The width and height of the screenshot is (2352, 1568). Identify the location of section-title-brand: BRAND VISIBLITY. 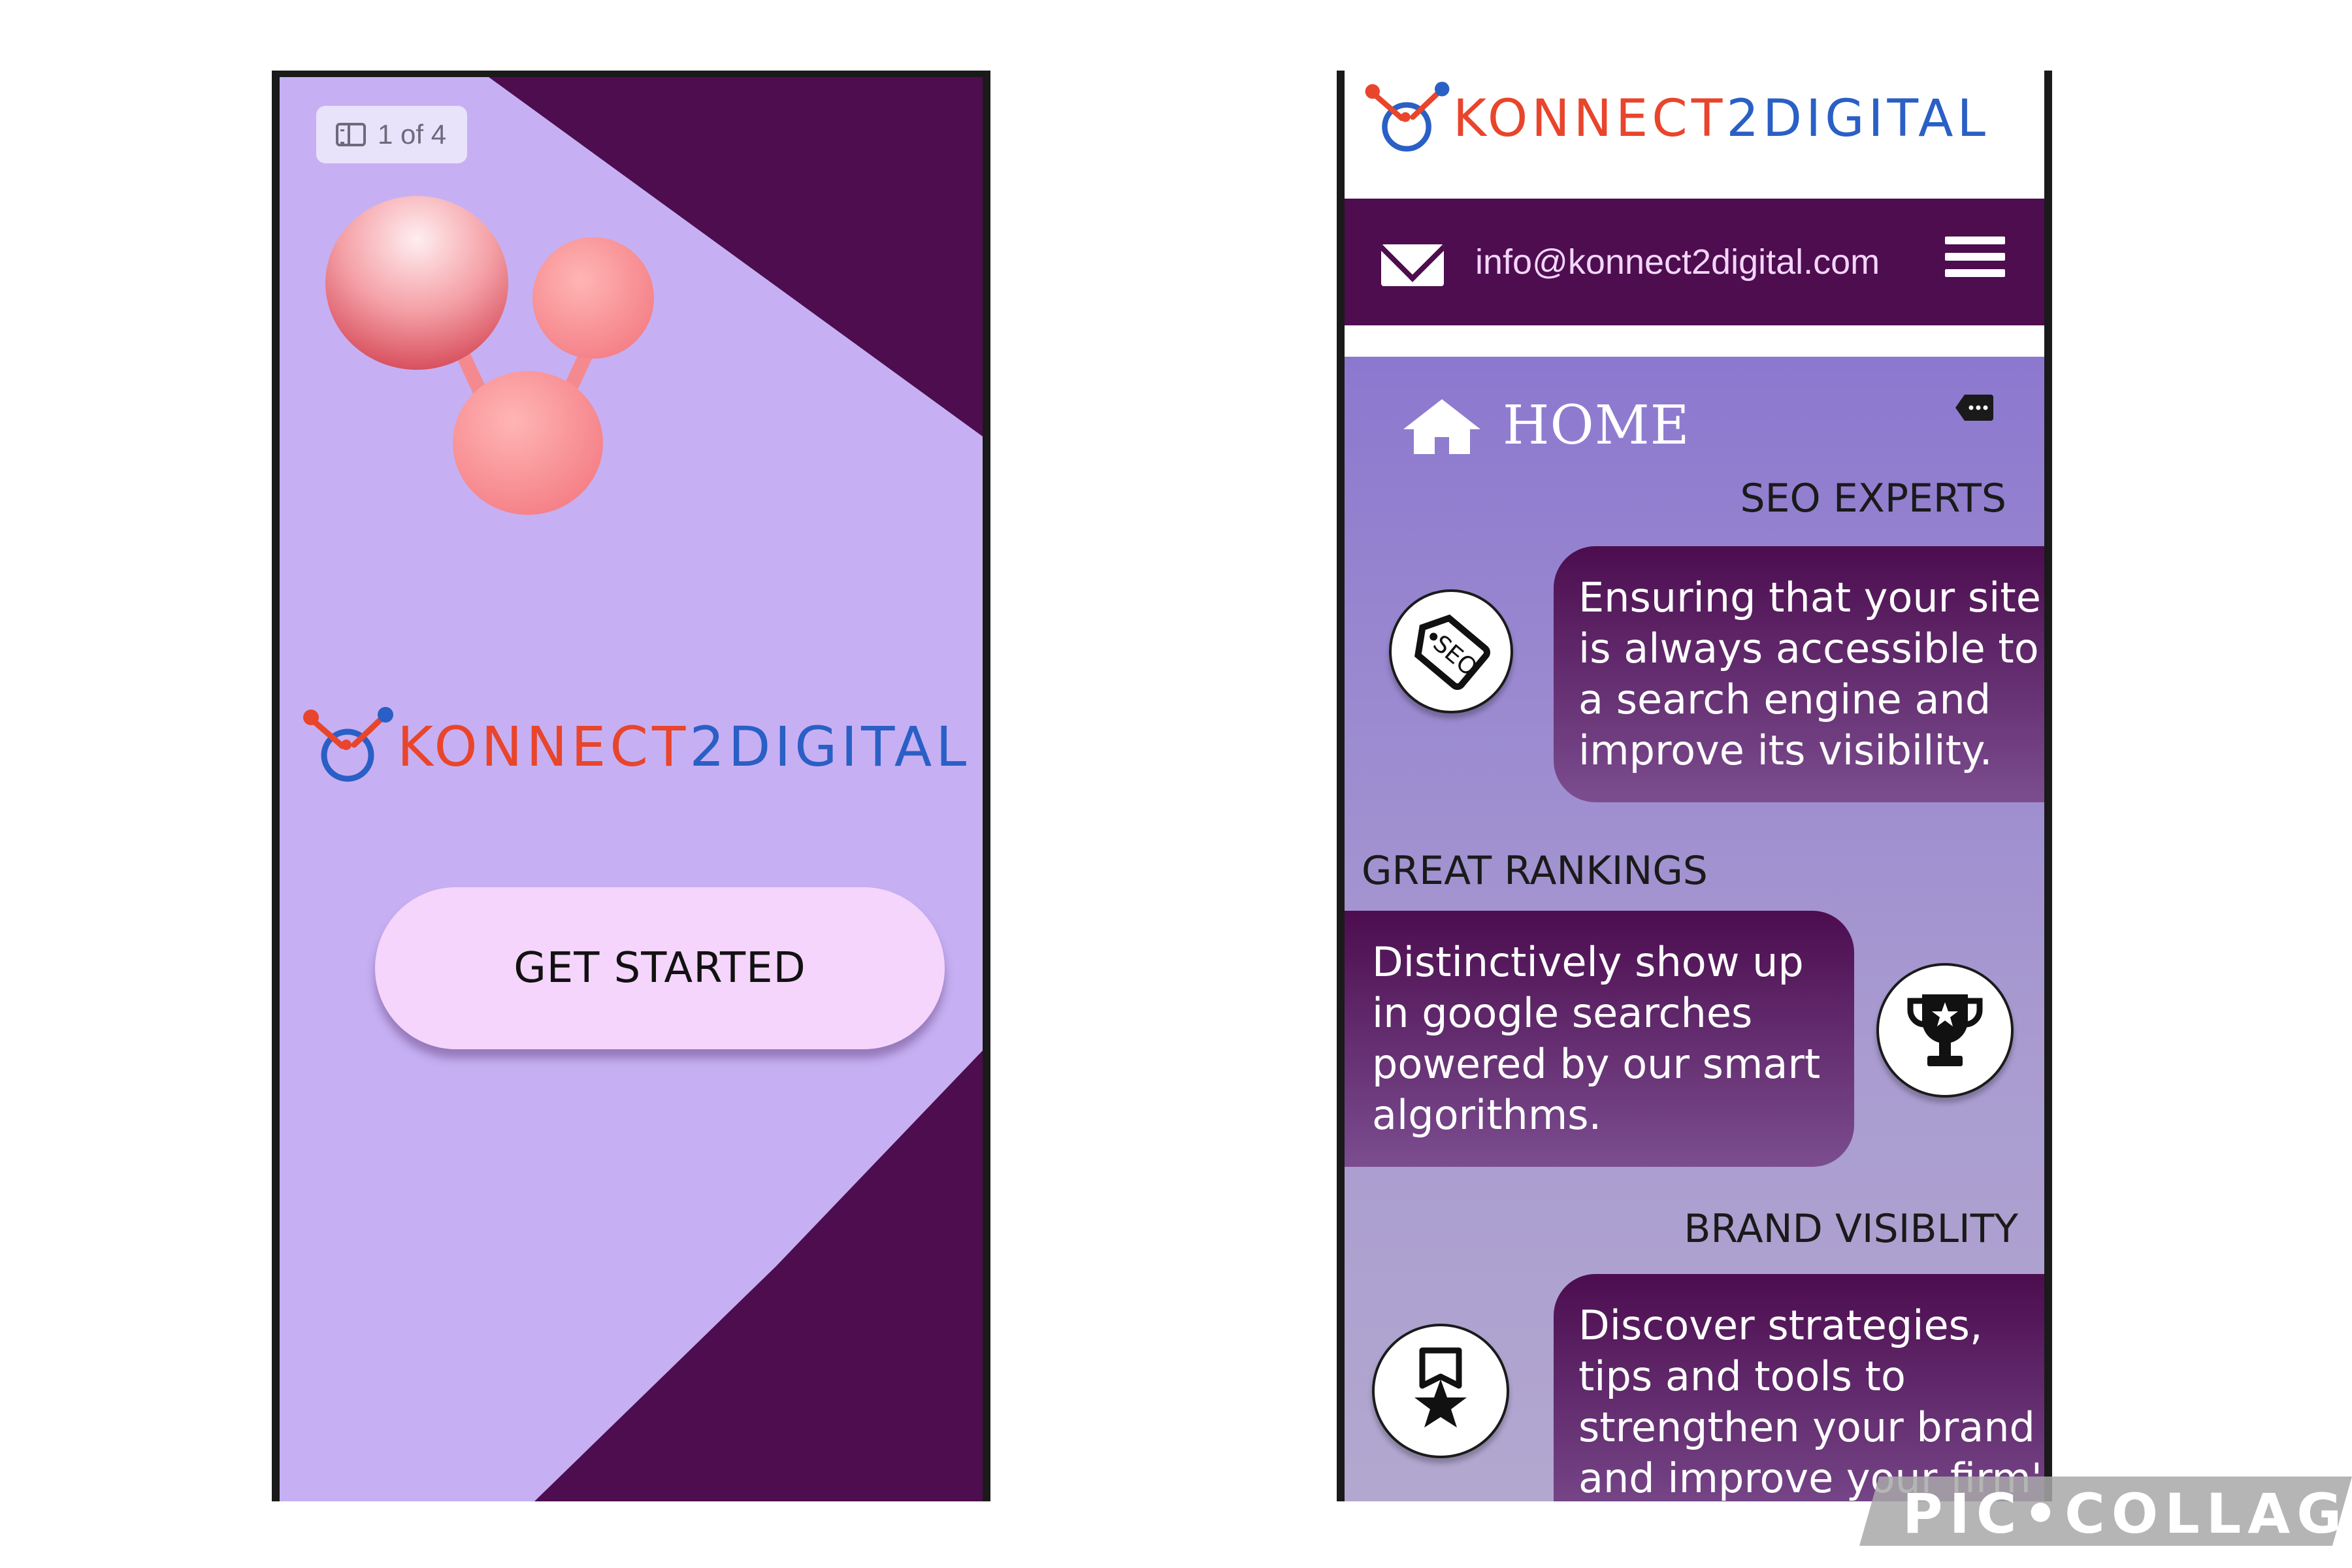
(1851, 1229).